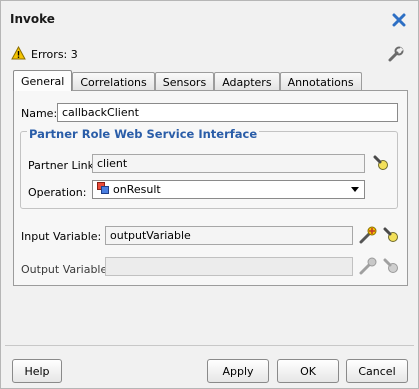 This screenshot has height=389, width=419. What do you see at coordinates (66, 269) in the screenshot?
I see `output-variable-label: Output Variable:` at bounding box center [66, 269].